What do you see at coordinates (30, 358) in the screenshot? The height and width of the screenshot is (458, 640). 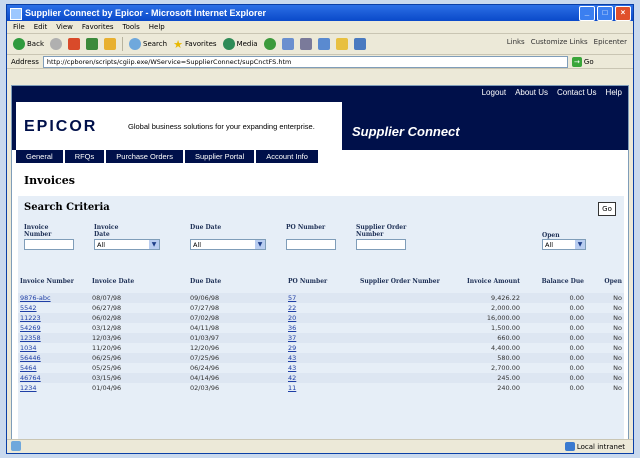 I see `invoice-link: 56446` at bounding box center [30, 358].